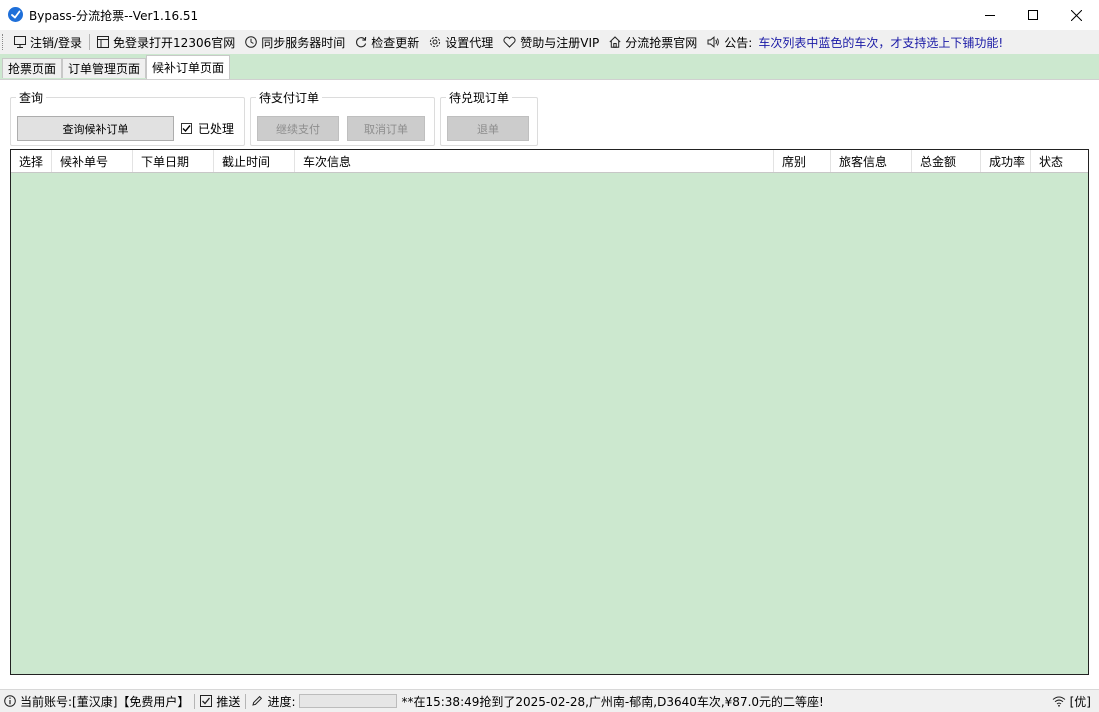 The image size is (1099, 712). What do you see at coordinates (303, 42) in the screenshot?
I see `sync-time-label: 同步服务器时间` at bounding box center [303, 42].